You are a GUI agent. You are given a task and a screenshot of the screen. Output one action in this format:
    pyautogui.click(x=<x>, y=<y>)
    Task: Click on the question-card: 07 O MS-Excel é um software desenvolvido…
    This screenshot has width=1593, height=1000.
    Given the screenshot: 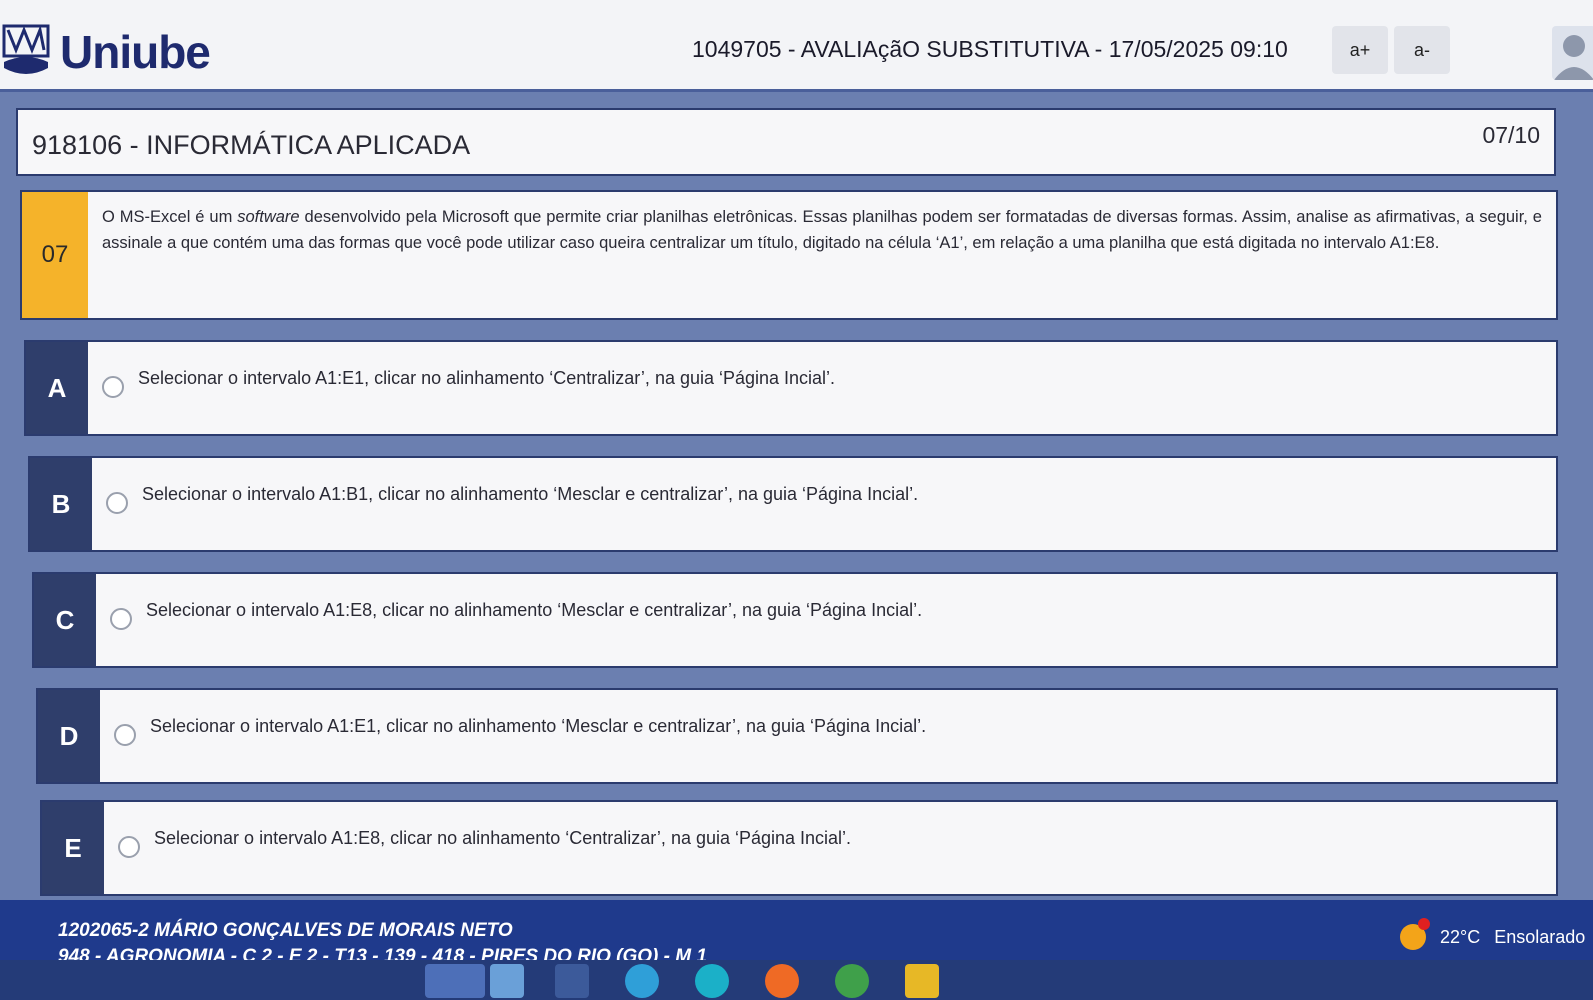 What is the action you would take?
    pyautogui.click(x=789, y=255)
    